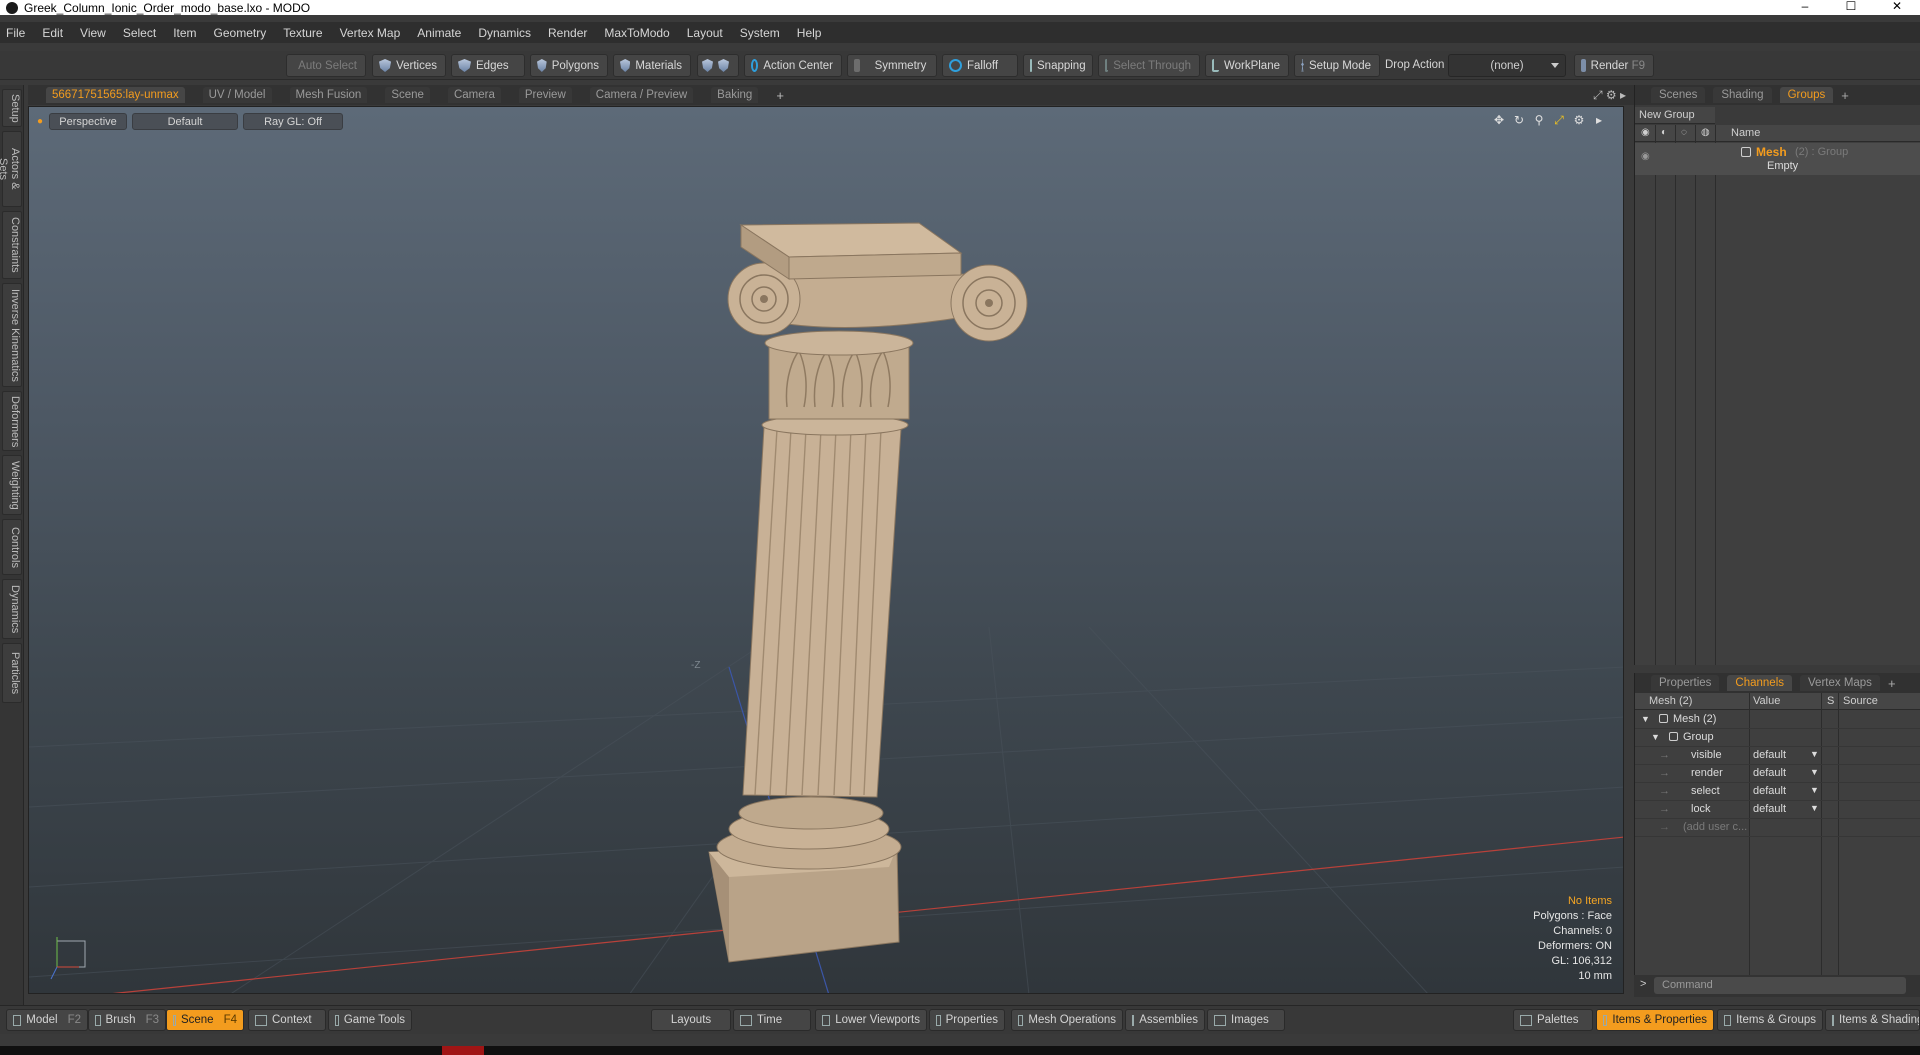 The image size is (1920, 1055). Describe the element at coordinates (370, 1020) in the screenshot. I see `game-tools-layout-button: Game Tools` at that location.